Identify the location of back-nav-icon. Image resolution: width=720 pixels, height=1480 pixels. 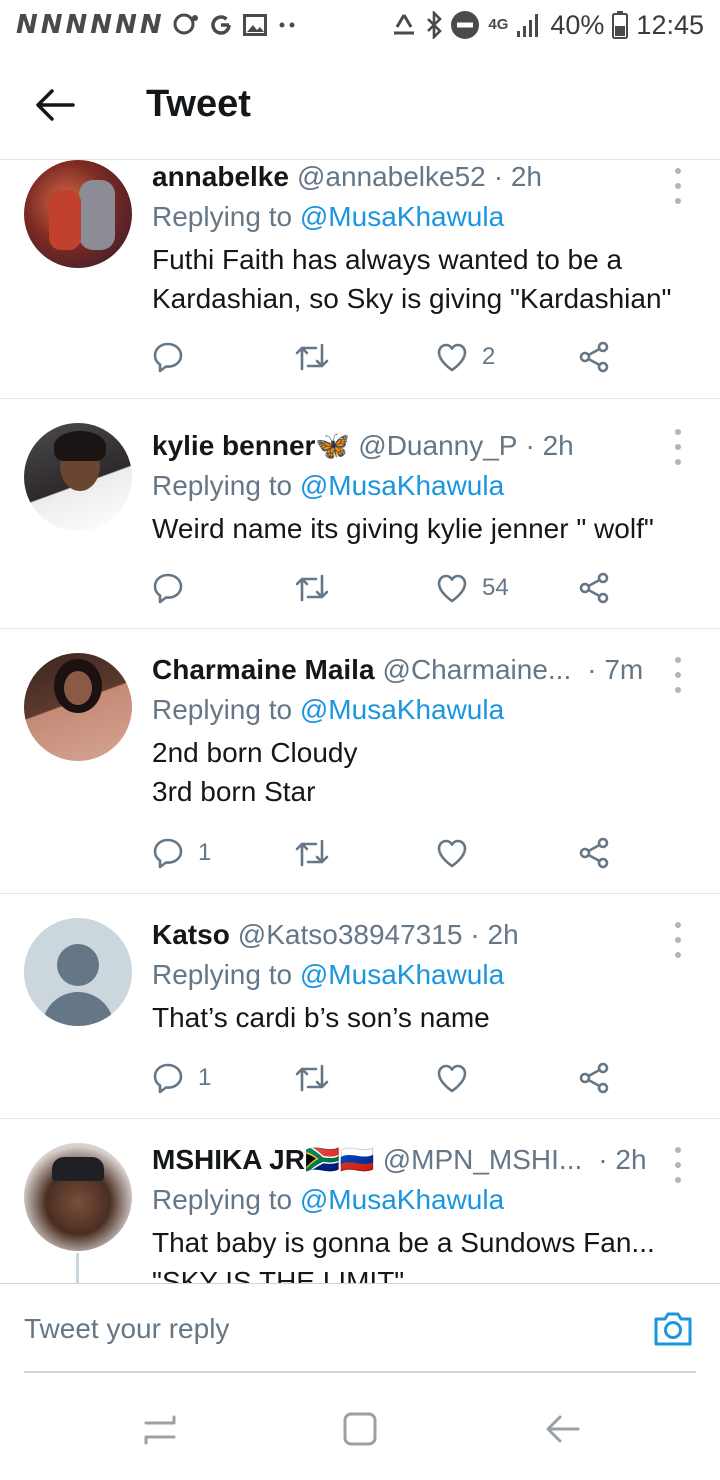
(563, 1429).